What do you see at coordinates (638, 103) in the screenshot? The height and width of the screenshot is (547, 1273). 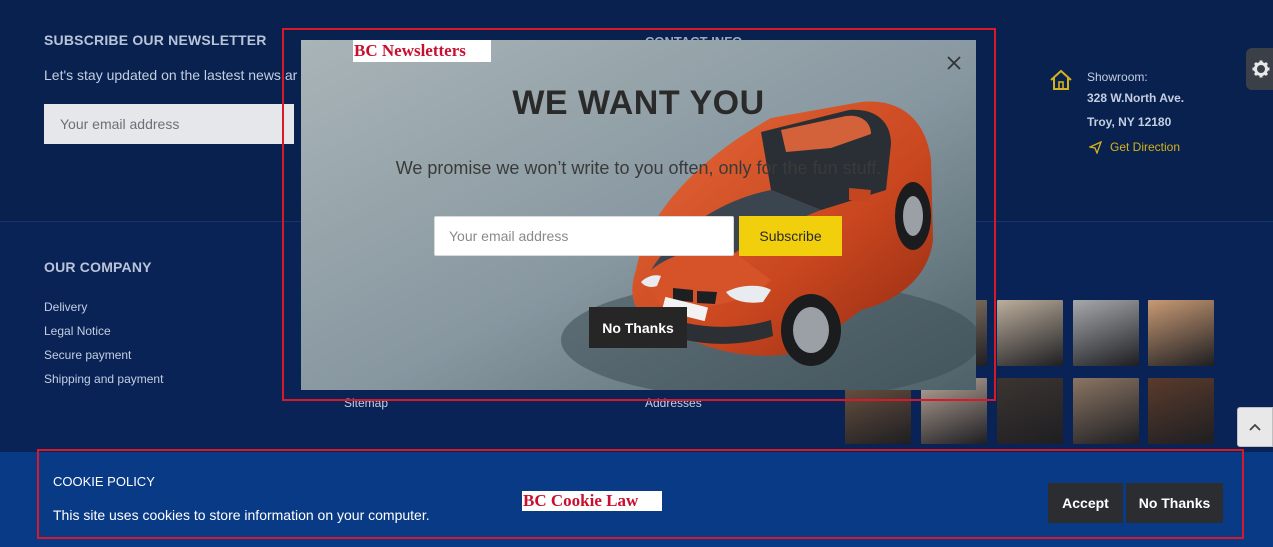 I see `popup-title: WE WANT YOU` at bounding box center [638, 103].